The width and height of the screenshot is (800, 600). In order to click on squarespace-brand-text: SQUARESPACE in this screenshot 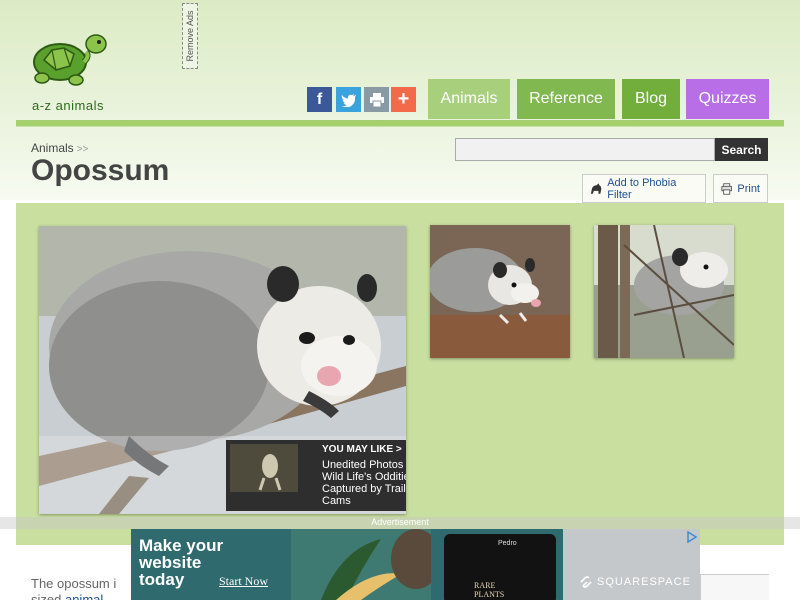, I will do `click(644, 582)`.